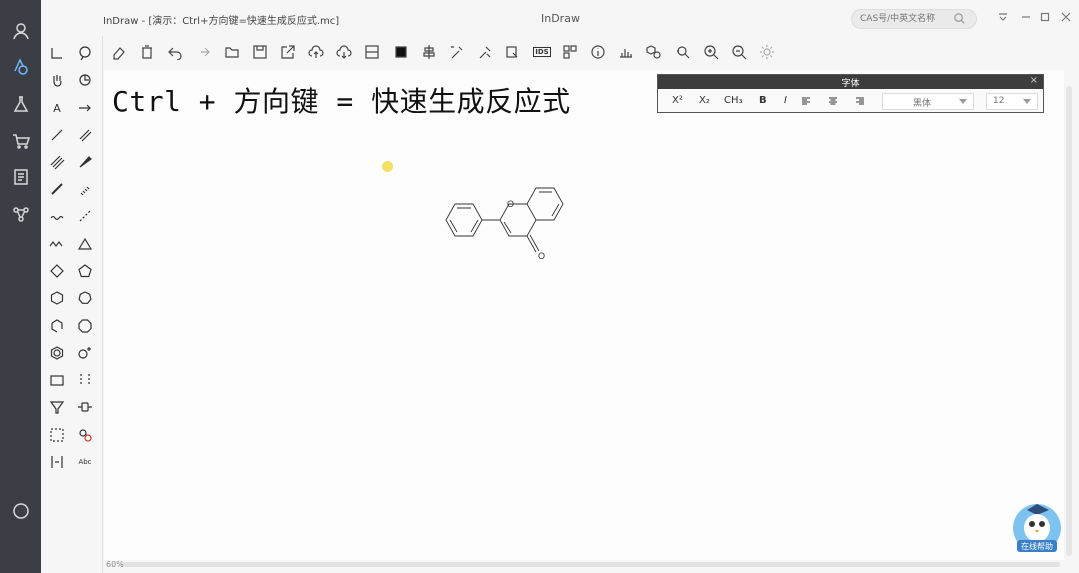  Describe the element at coordinates (85, 189) in the screenshot. I see `hashed-bond-icon` at that location.